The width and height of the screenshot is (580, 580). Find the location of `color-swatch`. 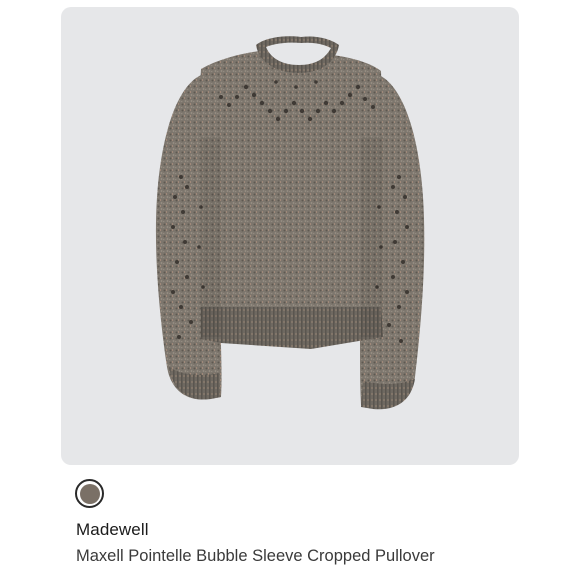

color-swatch is located at coordinates (89, 493).